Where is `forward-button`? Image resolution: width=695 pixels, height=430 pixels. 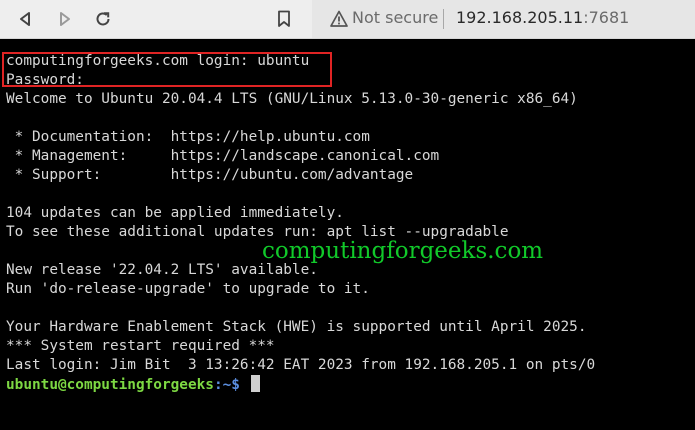 forward-button is located at coordinates (65, 19).